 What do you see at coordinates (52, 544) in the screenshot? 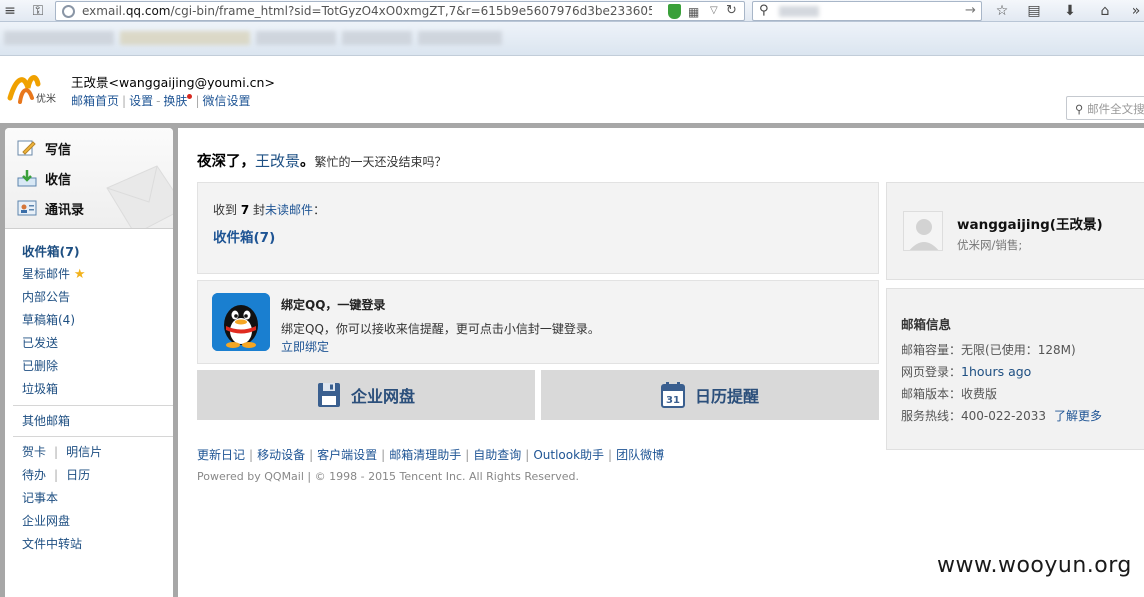
I see `file-transfer-link: 文件中转站` at bounding box center [52, 544].